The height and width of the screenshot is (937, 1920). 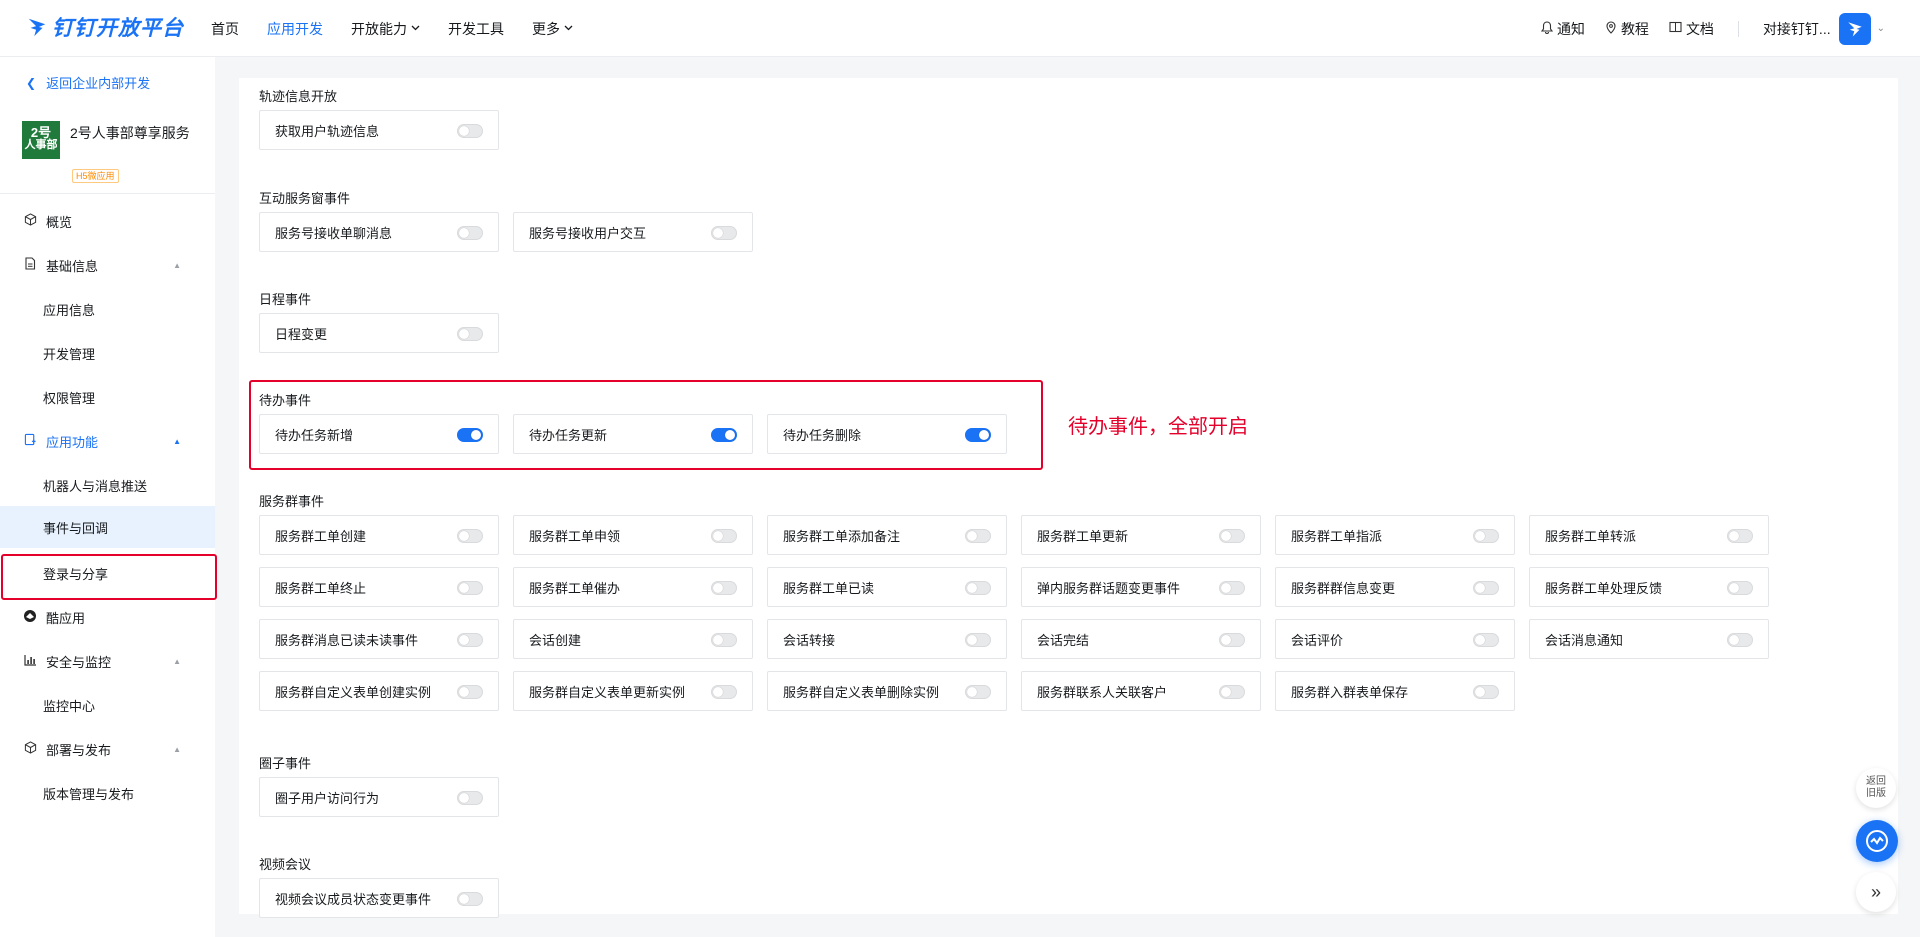 I want to click on sidebar-item-label: 部署与发布, so click(x=79, y=750).